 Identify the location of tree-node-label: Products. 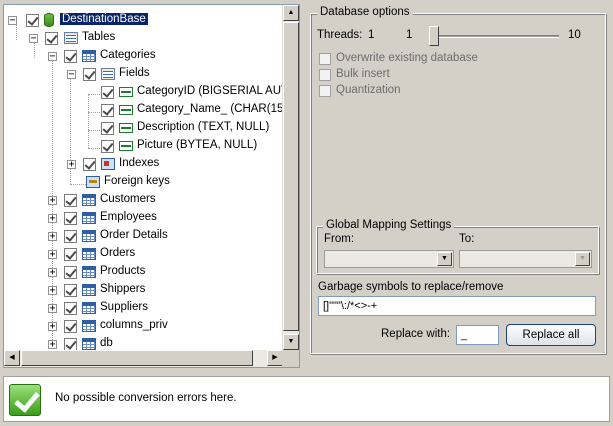
(122, 271).